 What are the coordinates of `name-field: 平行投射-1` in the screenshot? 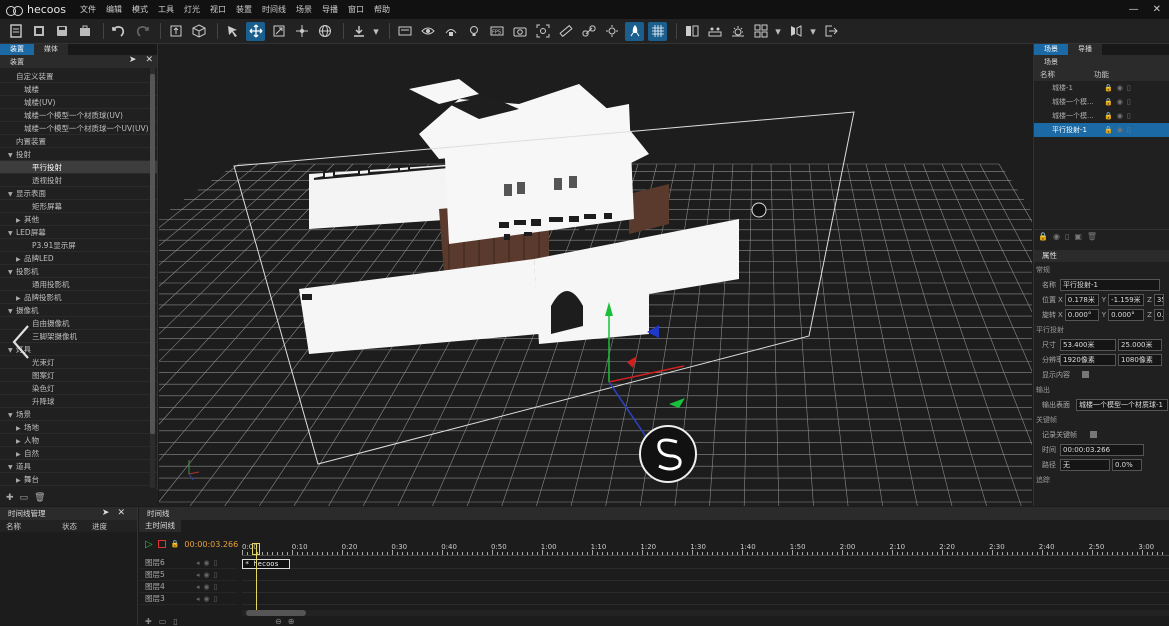 It's located at (1110, 284).